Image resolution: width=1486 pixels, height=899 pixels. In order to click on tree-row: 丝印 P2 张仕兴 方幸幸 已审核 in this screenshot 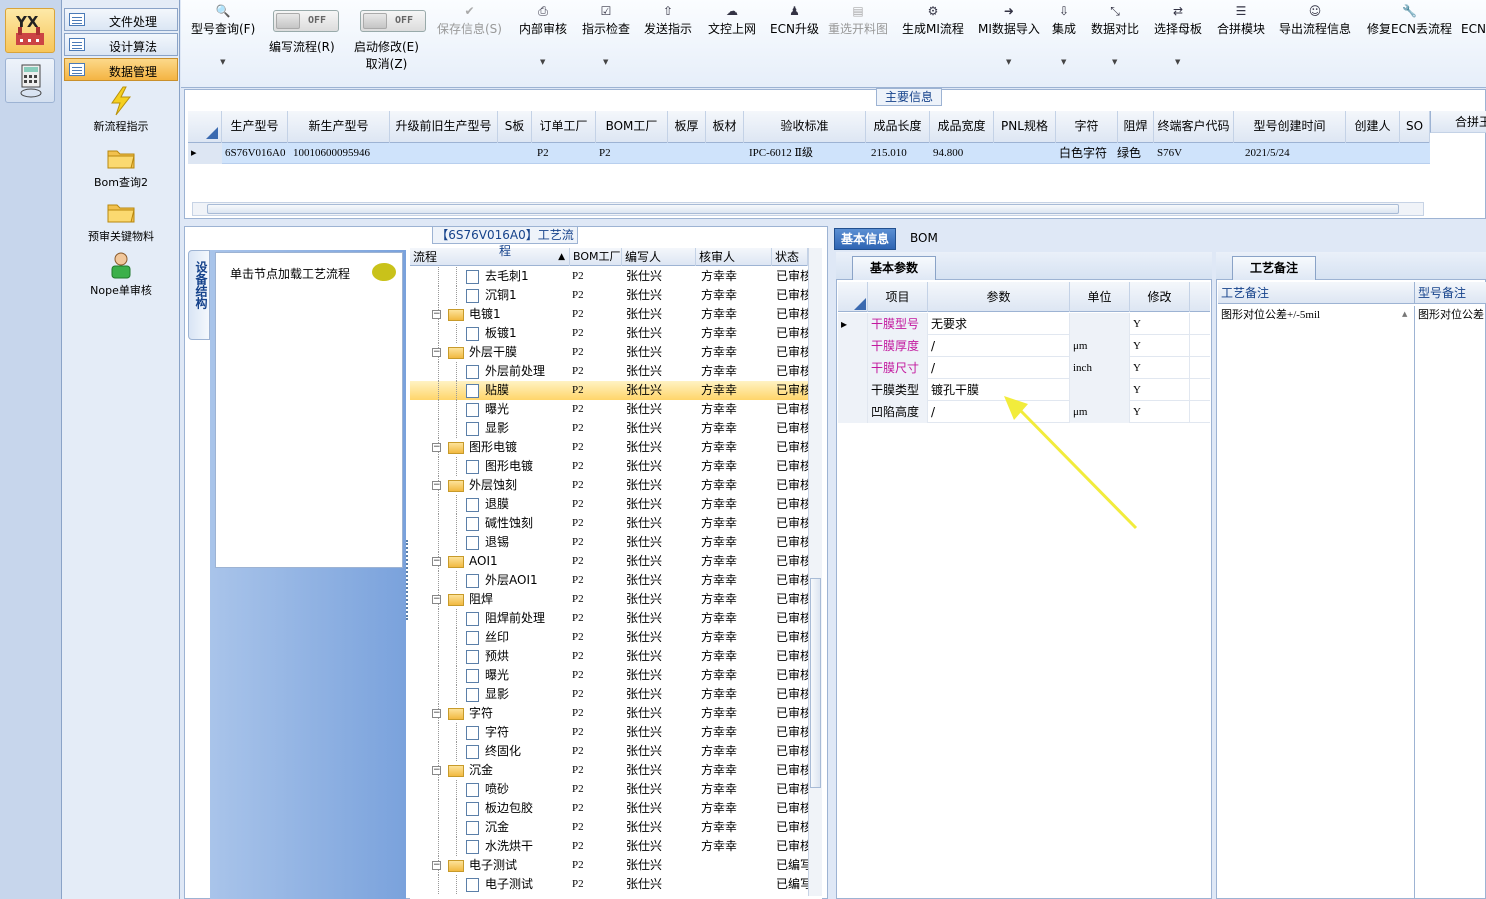, I will do `click(609, 637)`.